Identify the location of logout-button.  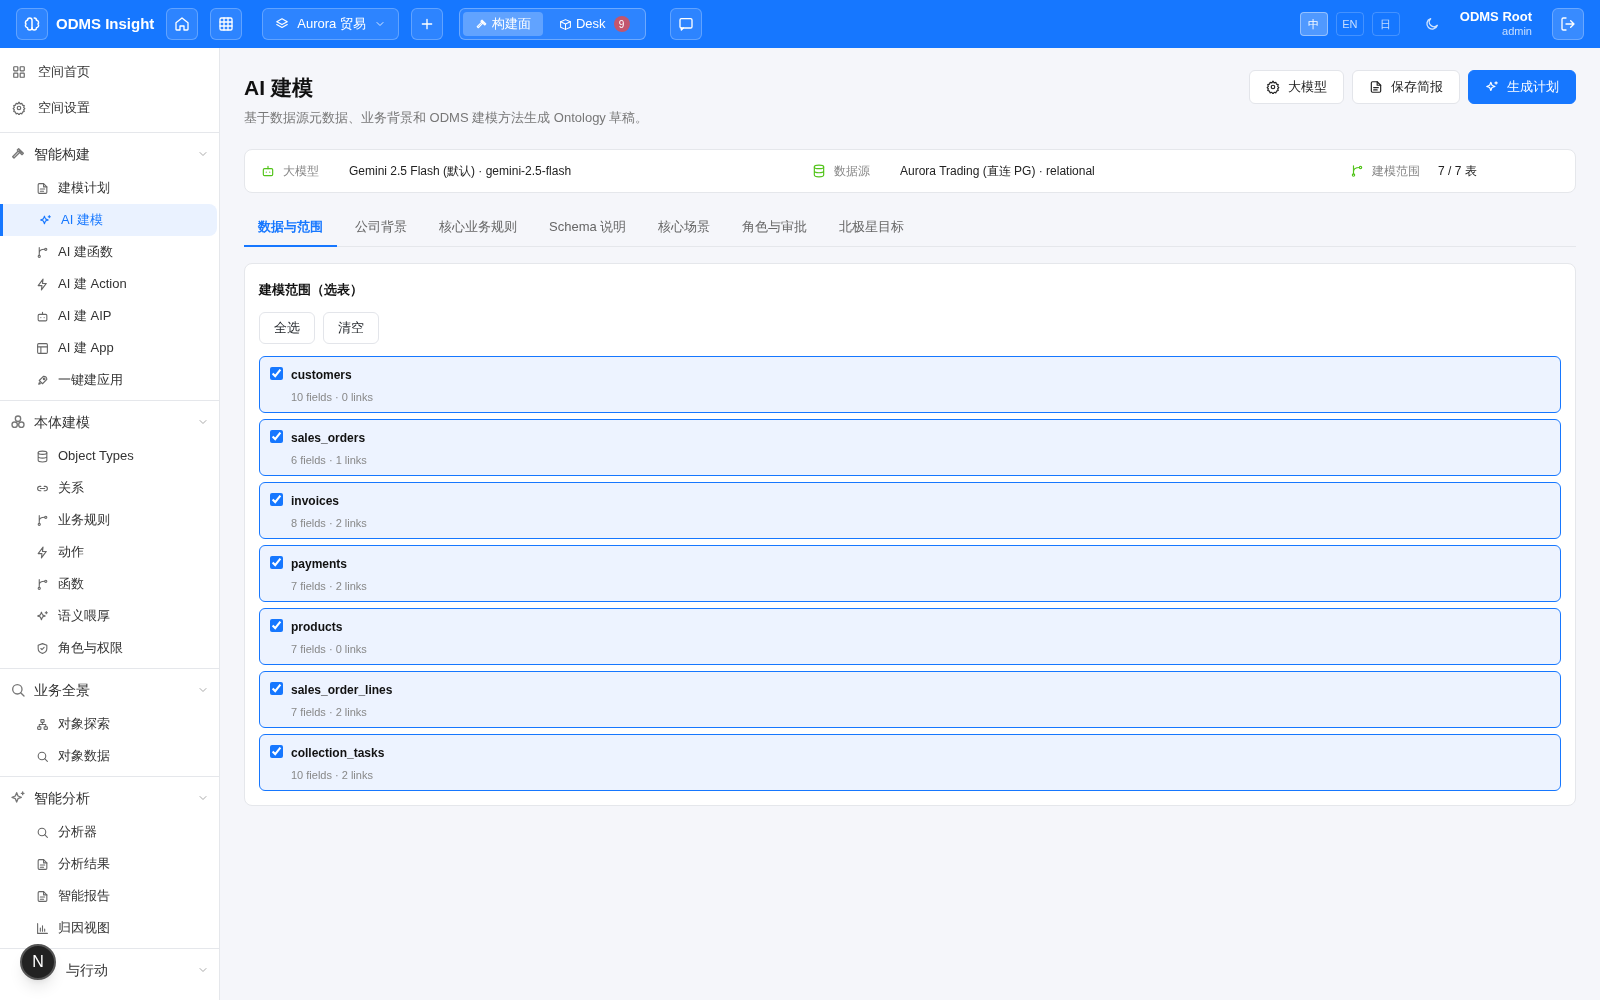
(1568, 24).